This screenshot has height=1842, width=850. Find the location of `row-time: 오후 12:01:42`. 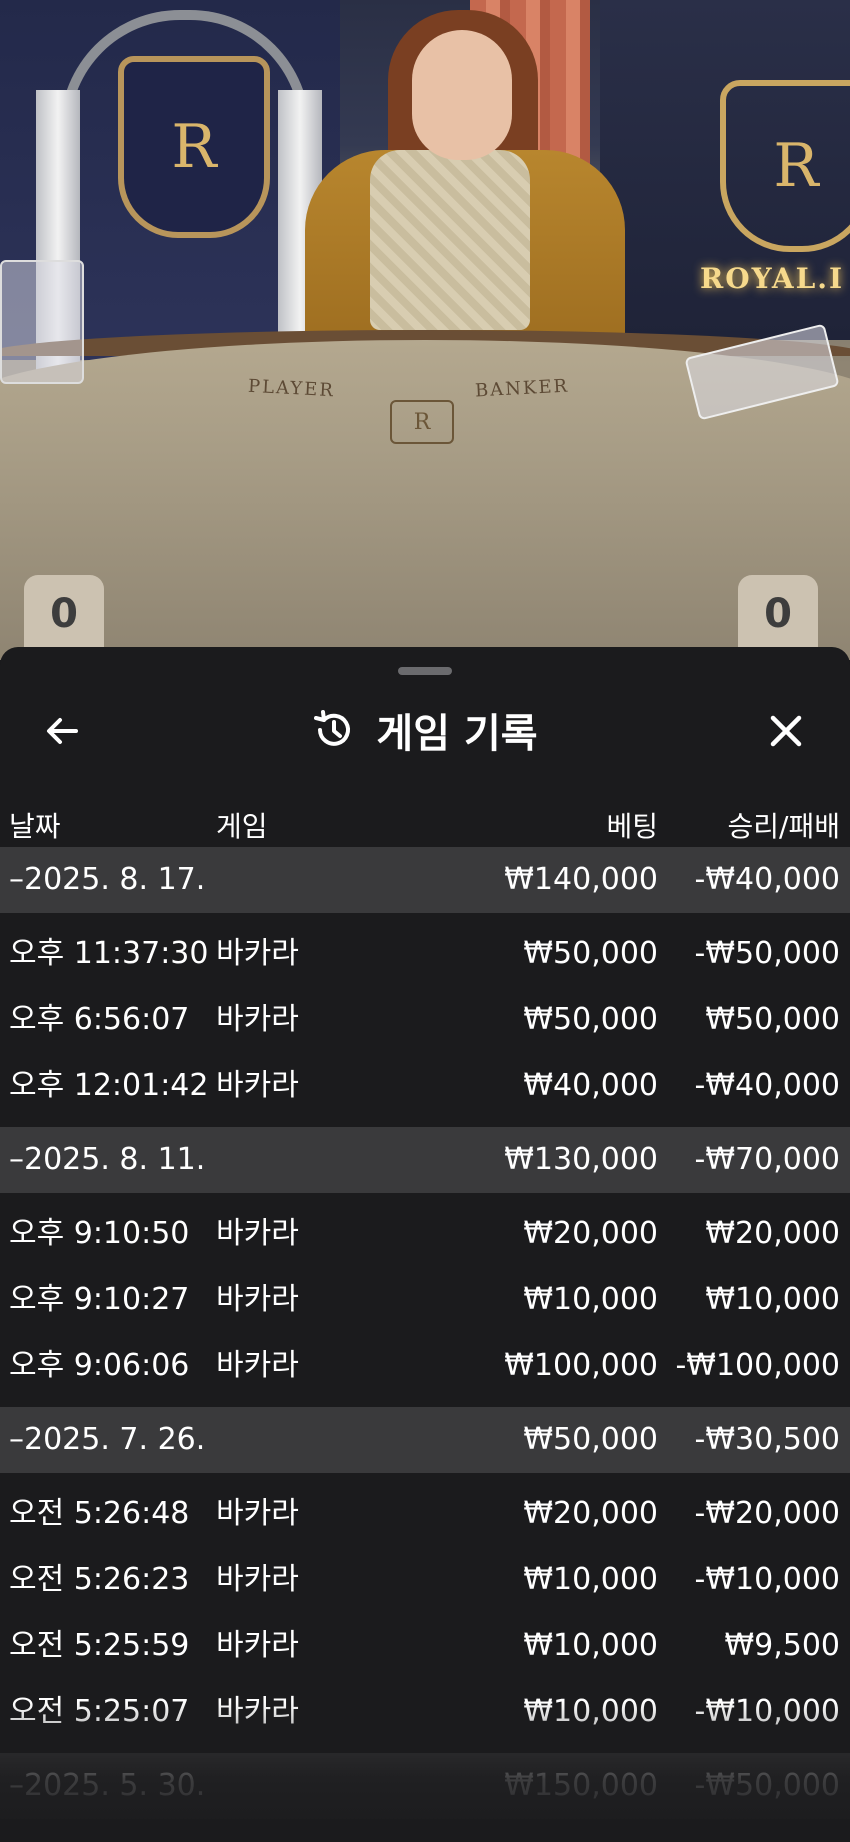

row-time: 오후 12:01:42 is located at coordinates (109, 1085).